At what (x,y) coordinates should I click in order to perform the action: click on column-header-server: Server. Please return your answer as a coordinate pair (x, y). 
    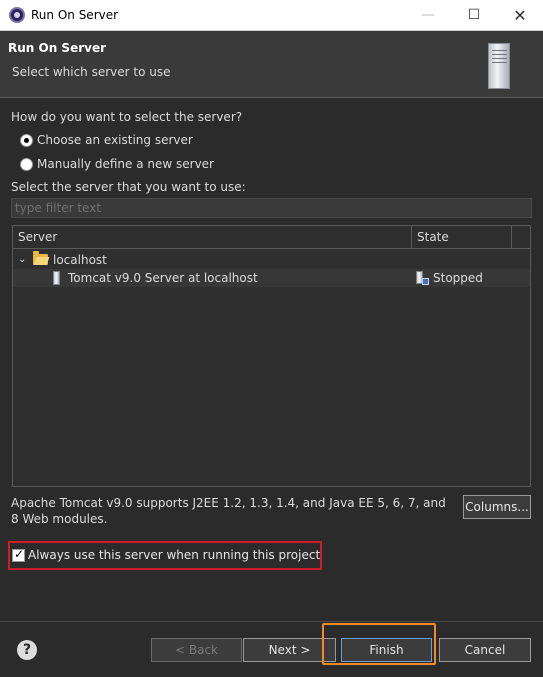
    Looking at the image, I should click on (212, 237).